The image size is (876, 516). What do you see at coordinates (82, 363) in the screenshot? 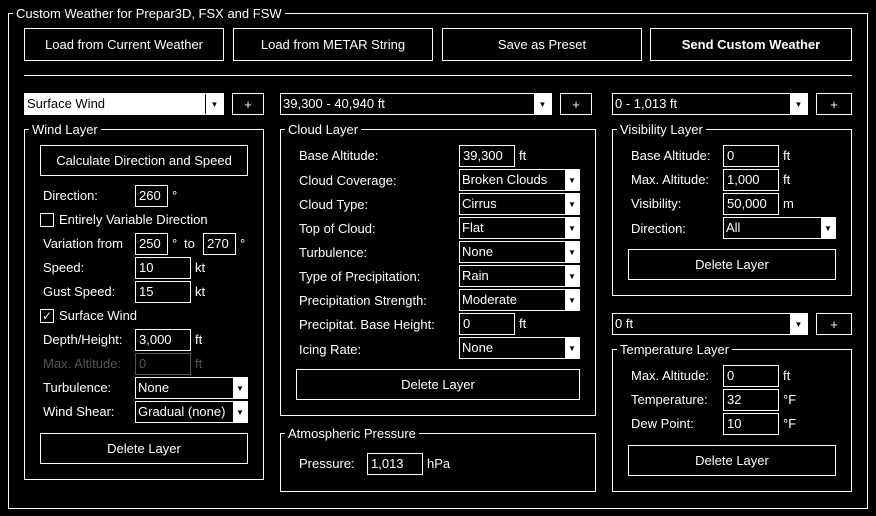
I see `wind-max-altitude-label: Max. Altitude:` at bounding box center [82, 363].